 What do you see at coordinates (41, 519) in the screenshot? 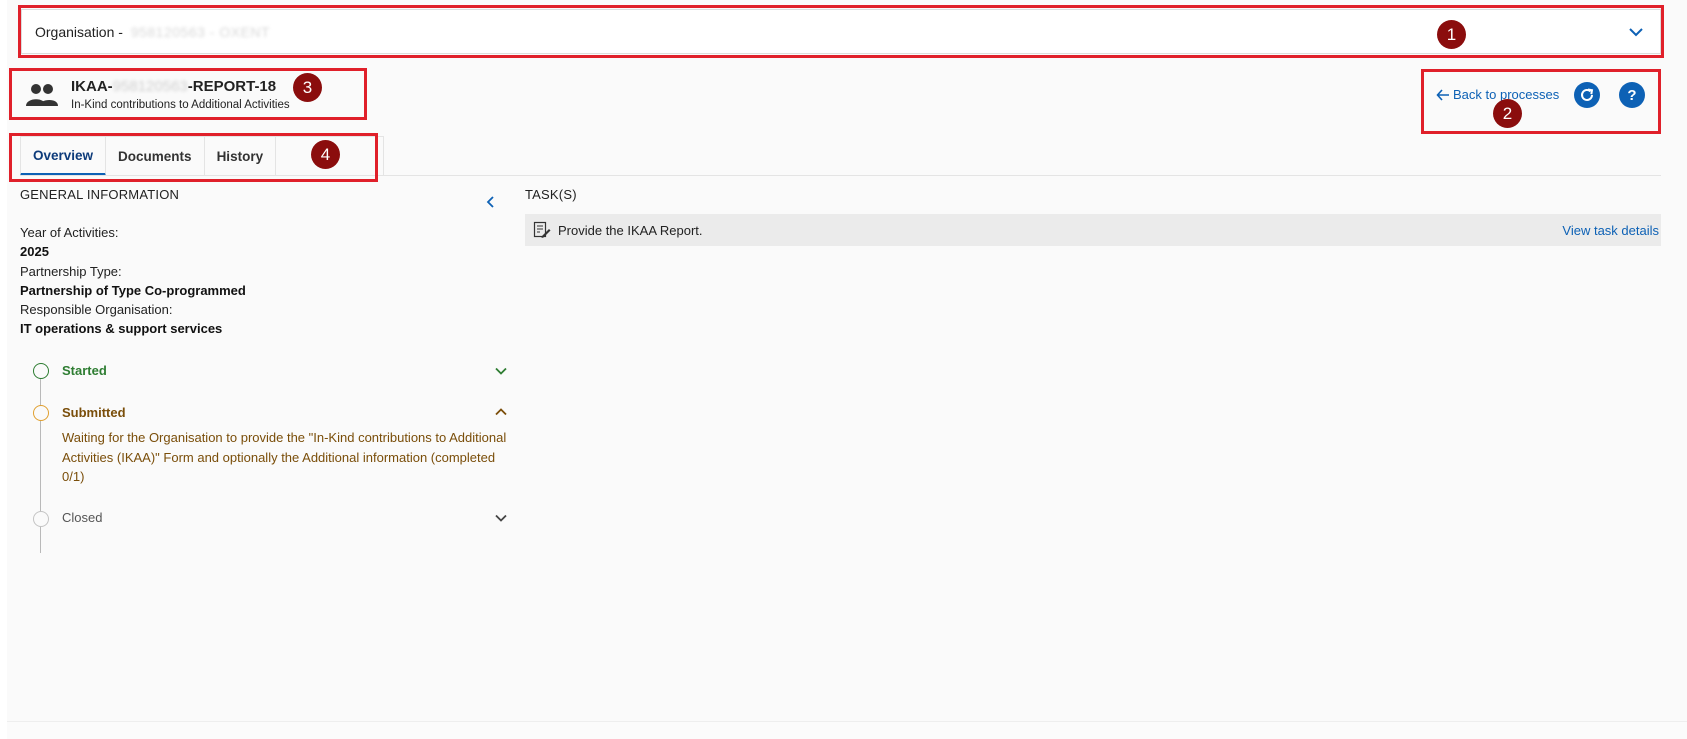
I see `timeline-dot-closed` at bounding box center [41, 519].